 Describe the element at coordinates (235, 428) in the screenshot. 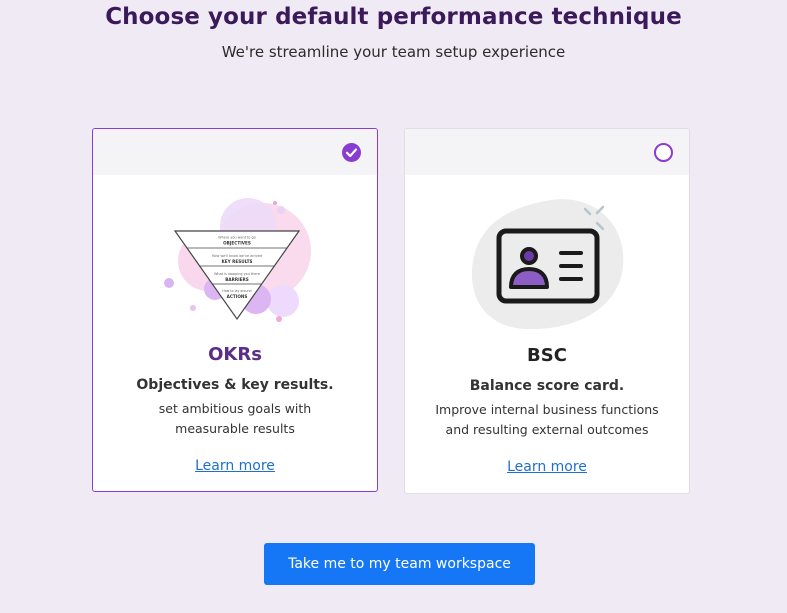

I see `okr-card-description-line2: measurable results` at that location.